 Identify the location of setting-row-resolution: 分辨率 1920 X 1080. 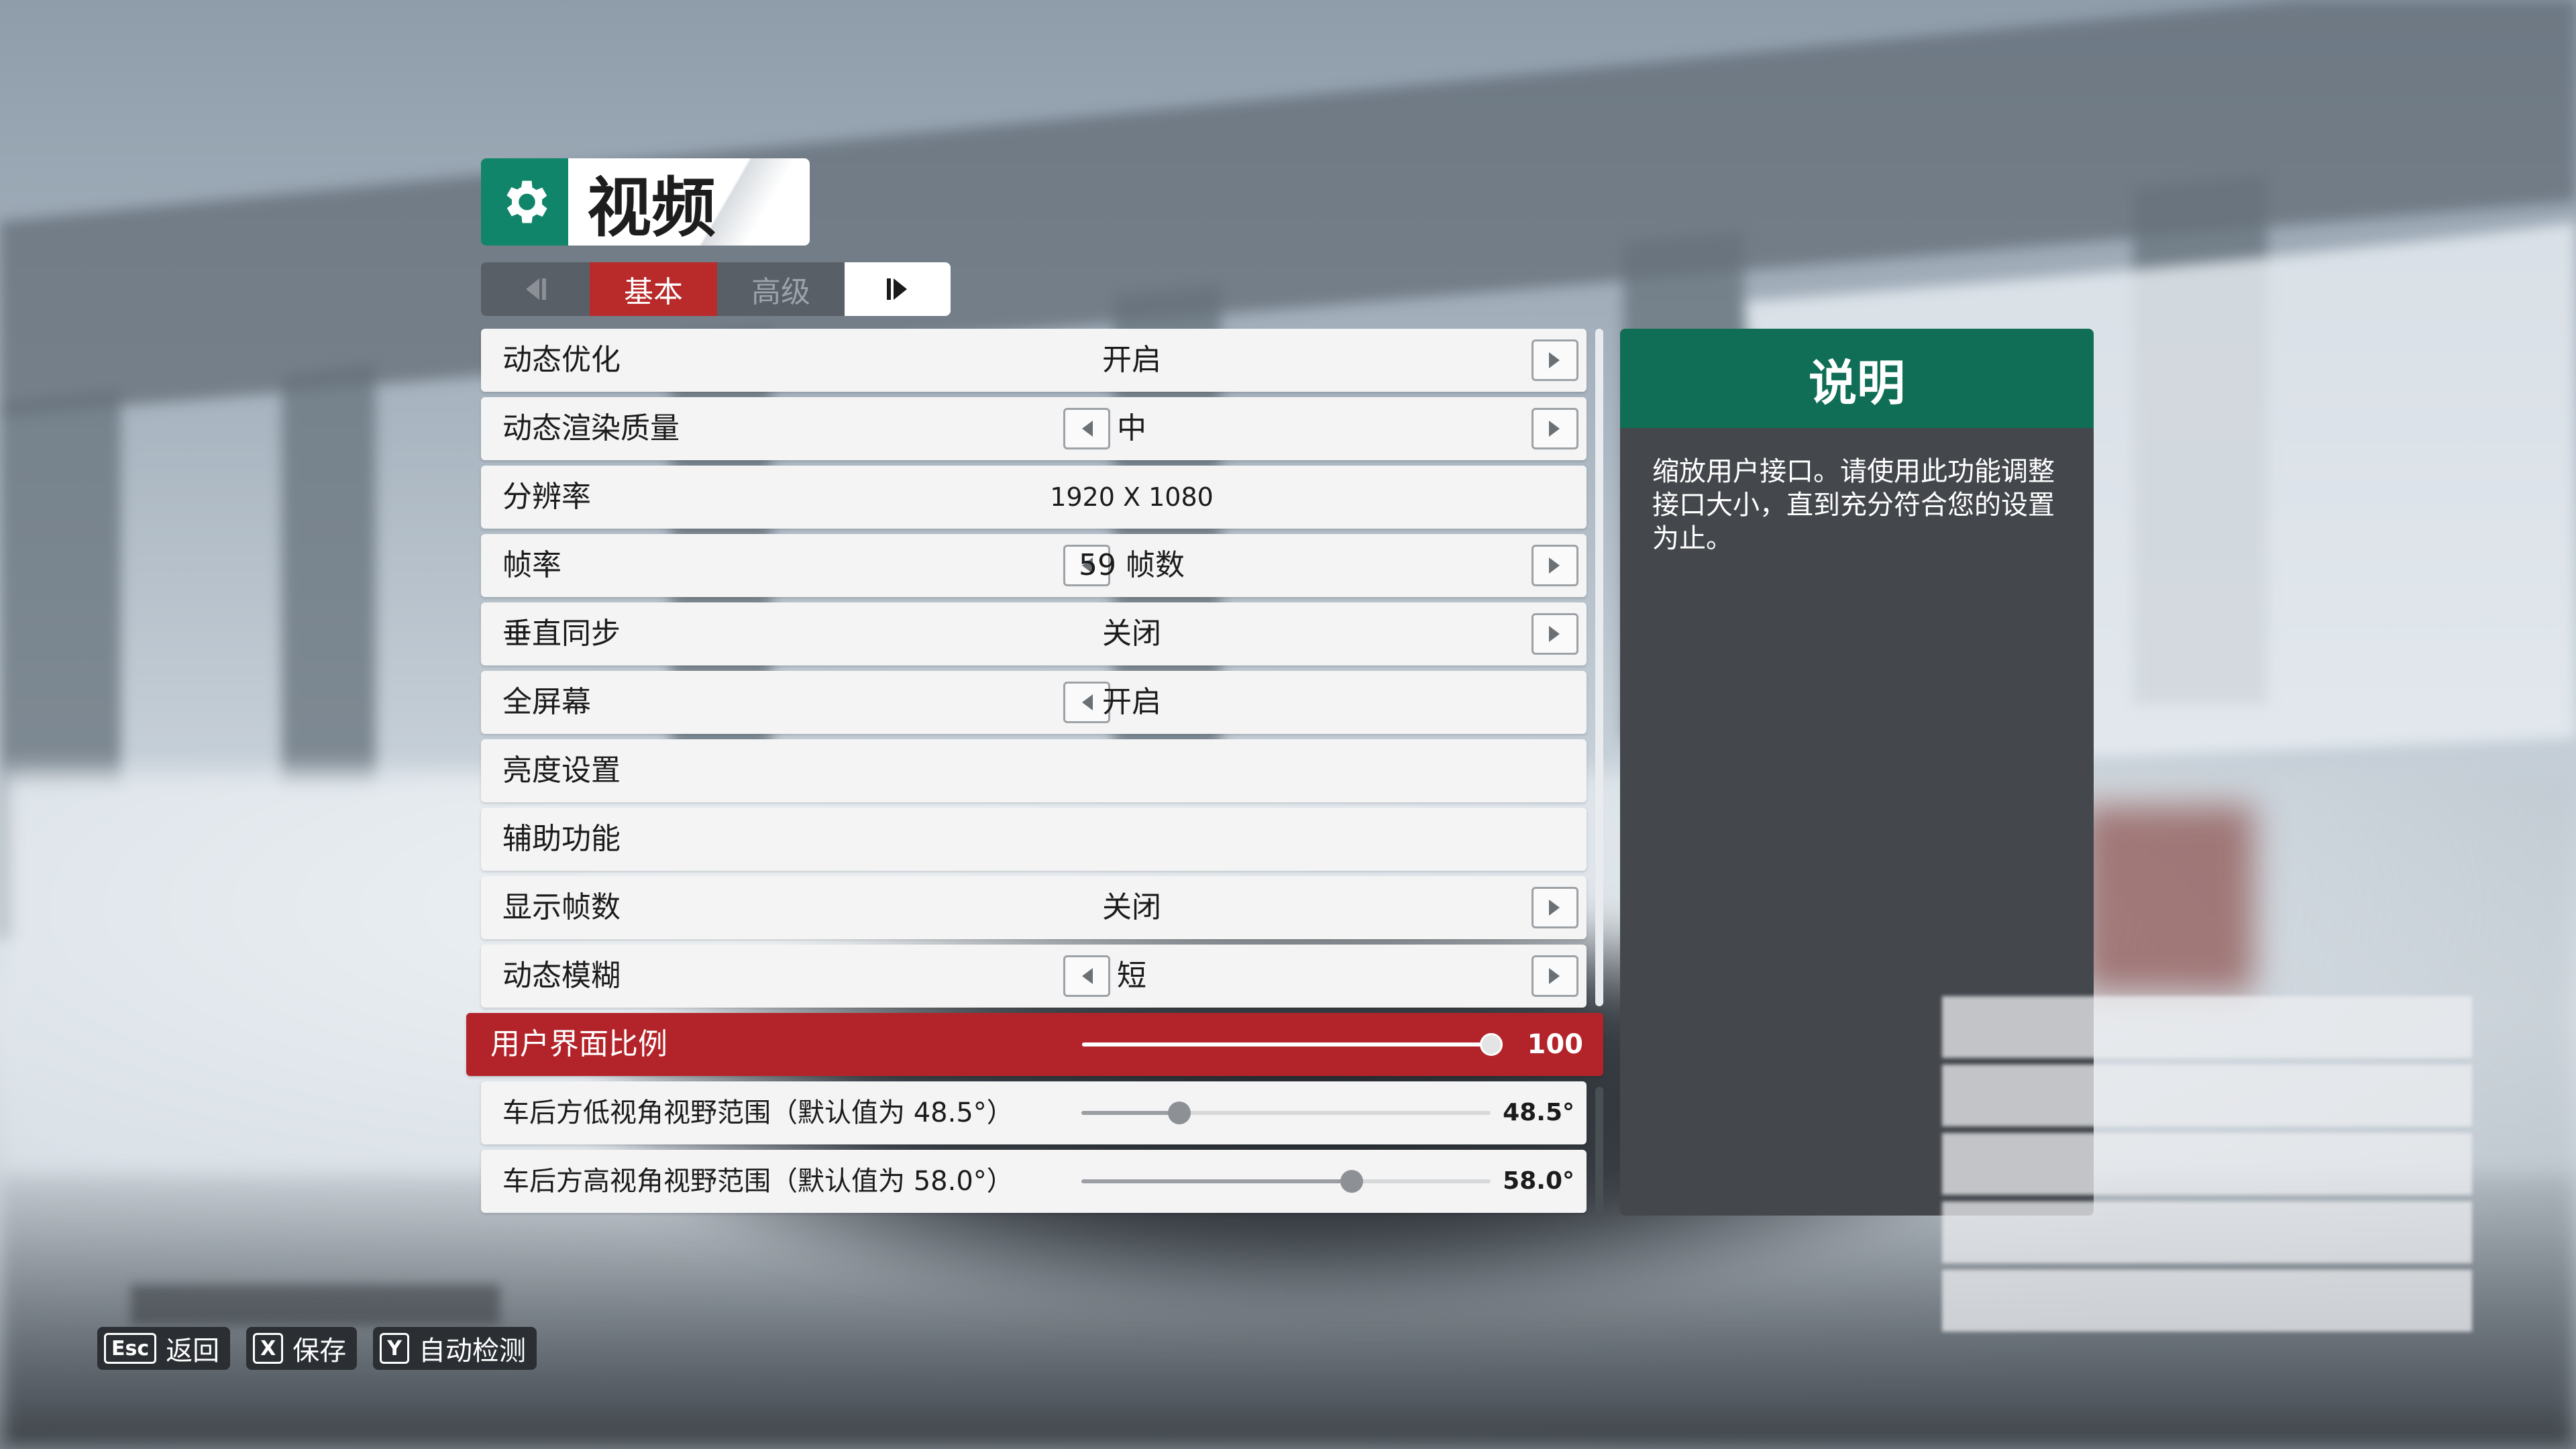
(1034, 497).